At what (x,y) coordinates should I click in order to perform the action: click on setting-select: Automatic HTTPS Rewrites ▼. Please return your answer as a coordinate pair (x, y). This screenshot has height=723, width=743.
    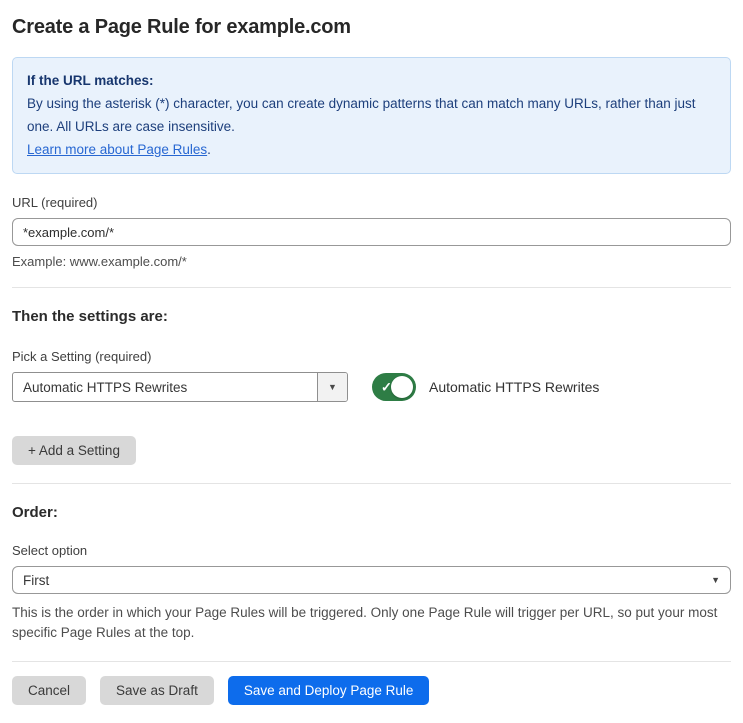
    Looking at the image, I should click on (180, 387).